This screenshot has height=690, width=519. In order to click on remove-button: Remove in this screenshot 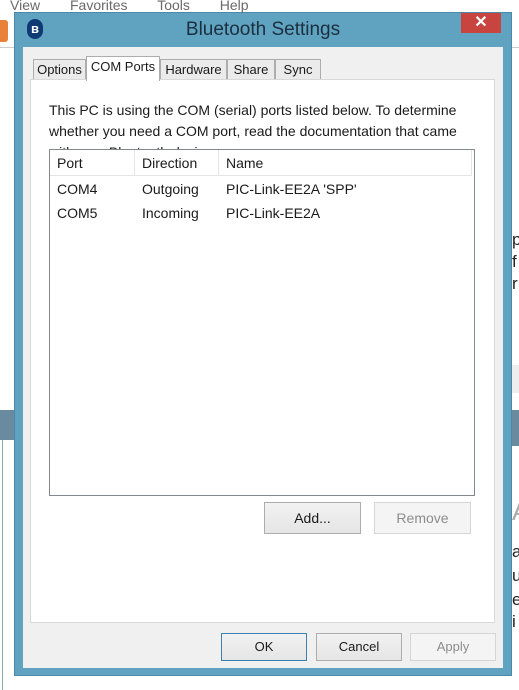, I will do `click(422, 518)`.